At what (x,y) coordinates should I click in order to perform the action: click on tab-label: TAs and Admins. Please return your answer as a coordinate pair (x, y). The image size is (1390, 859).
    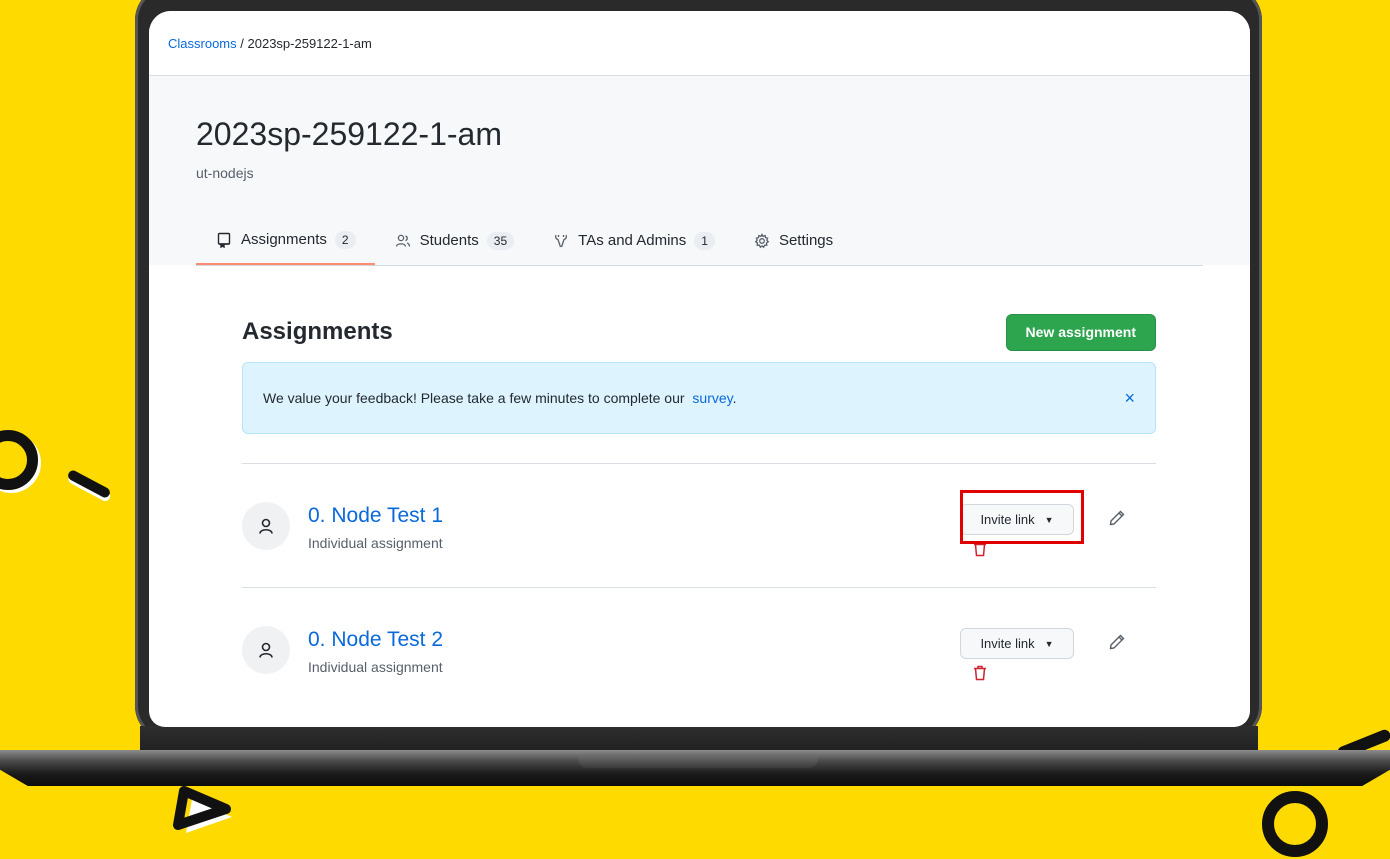
    Looking at the image, I should click on (632, 240).